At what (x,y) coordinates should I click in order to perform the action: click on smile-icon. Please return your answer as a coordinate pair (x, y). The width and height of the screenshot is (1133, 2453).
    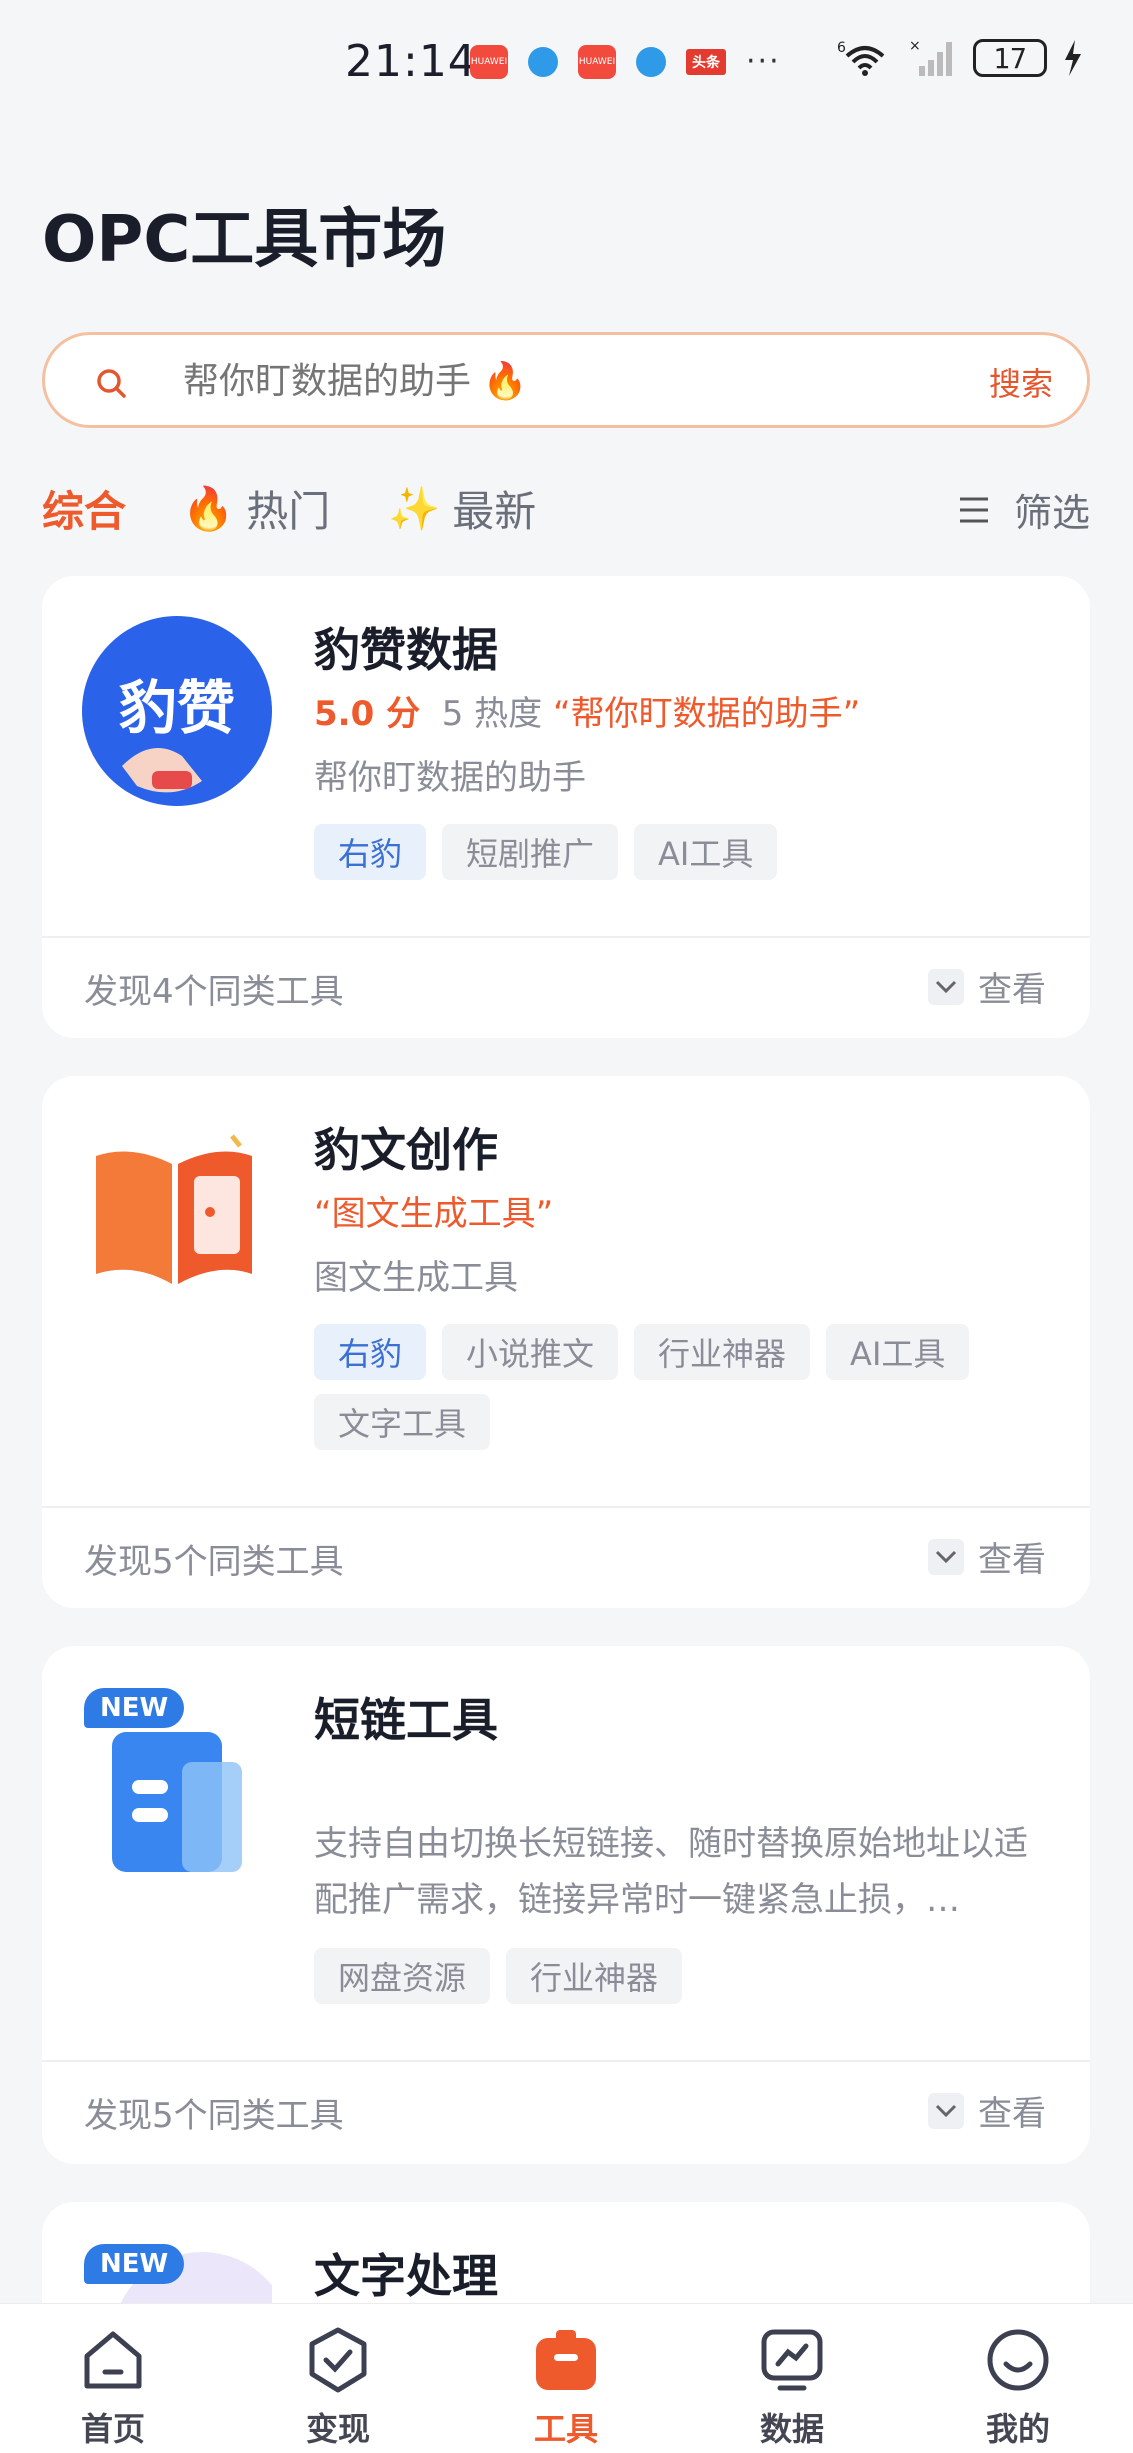
    Looking at the image, I should click on (1018, 2360).